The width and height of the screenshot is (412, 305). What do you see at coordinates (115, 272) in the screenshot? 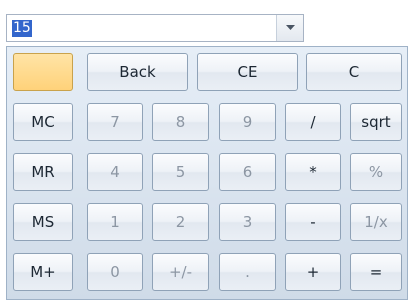
I see `digit-0-button: 0` at bounding box center [115, 272].